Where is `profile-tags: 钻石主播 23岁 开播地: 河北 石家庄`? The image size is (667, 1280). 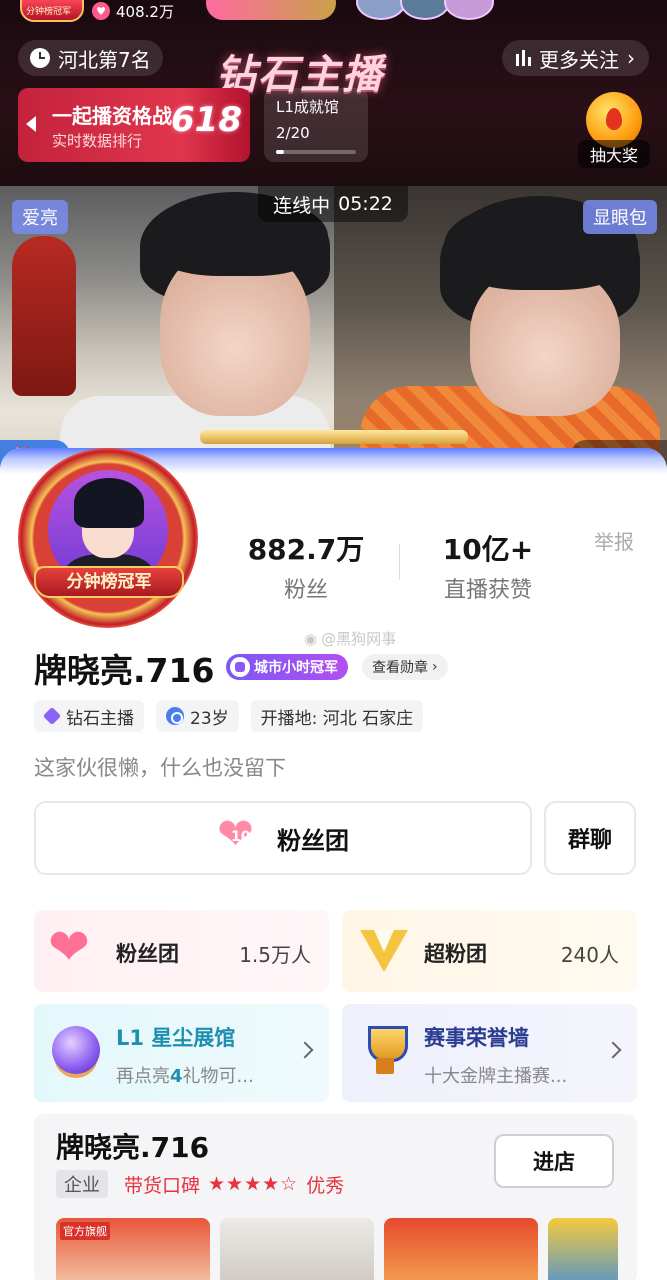 profile-tags: 钻石主播 23岁 开播地: 河北 石家庄 is located at coordinates (229, 716).